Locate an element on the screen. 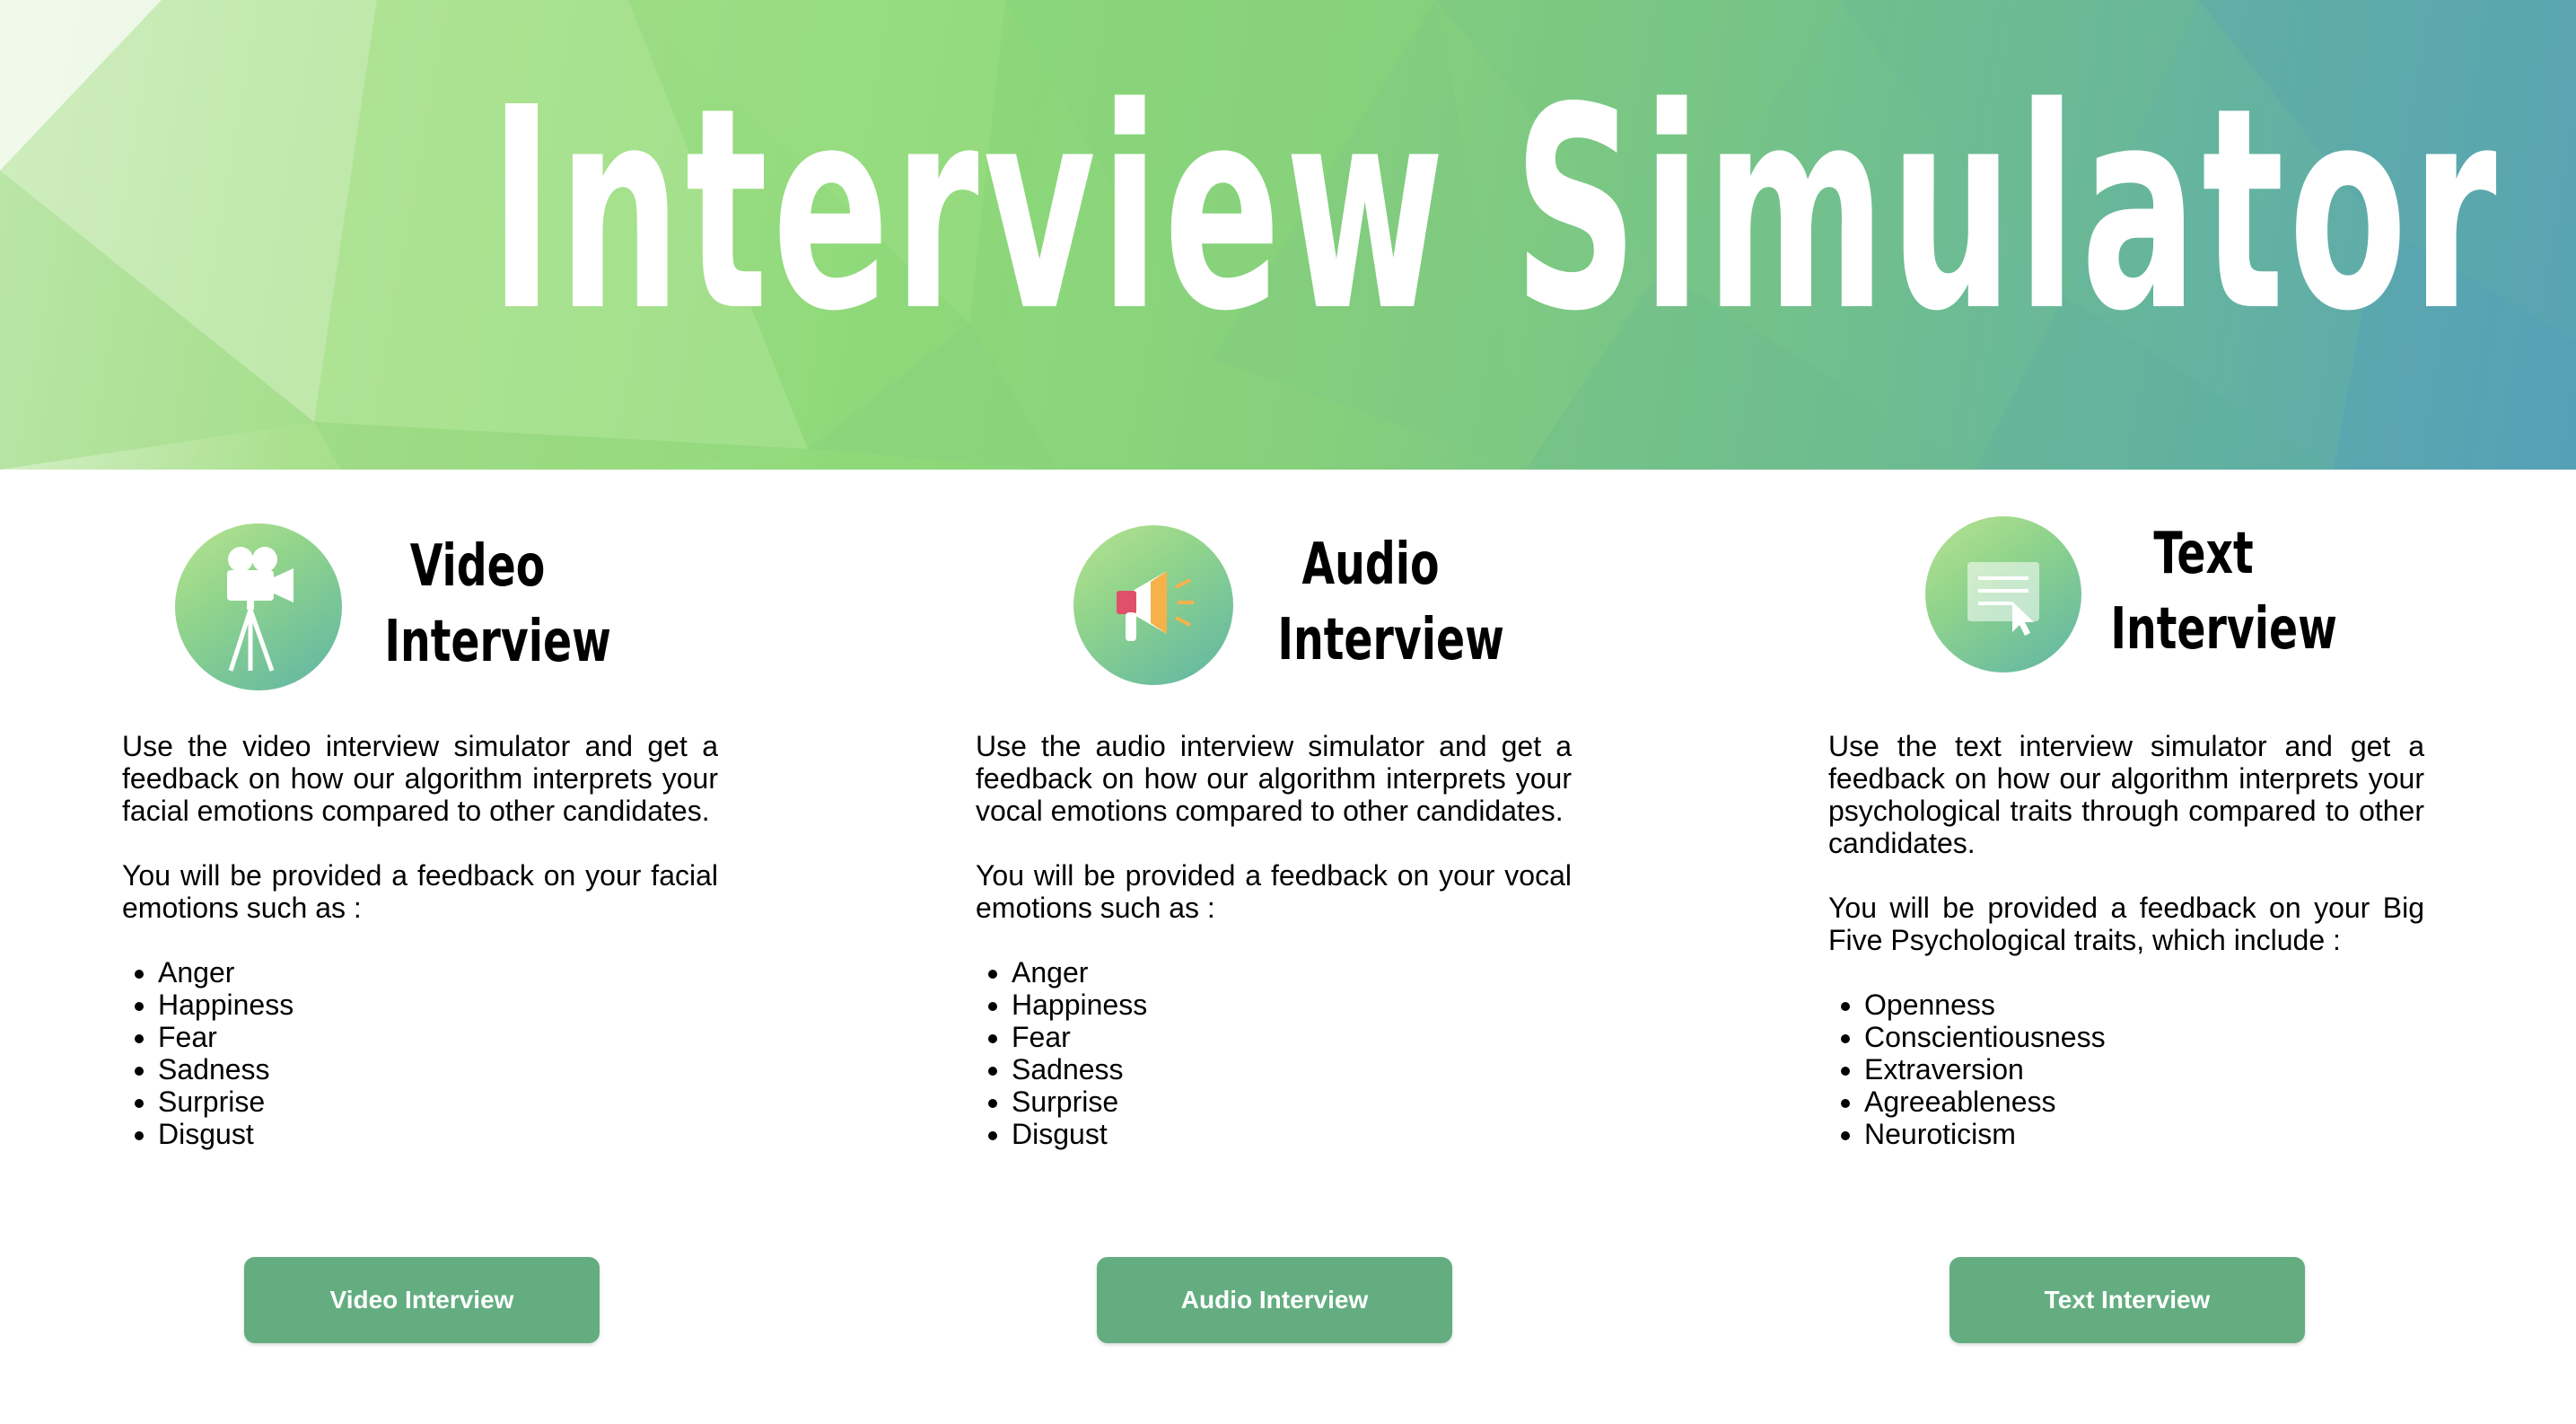 The height and width of the screenshot is (1424, 2576). text-card-title-line2: Interview is located at coordinates (2223, 629).